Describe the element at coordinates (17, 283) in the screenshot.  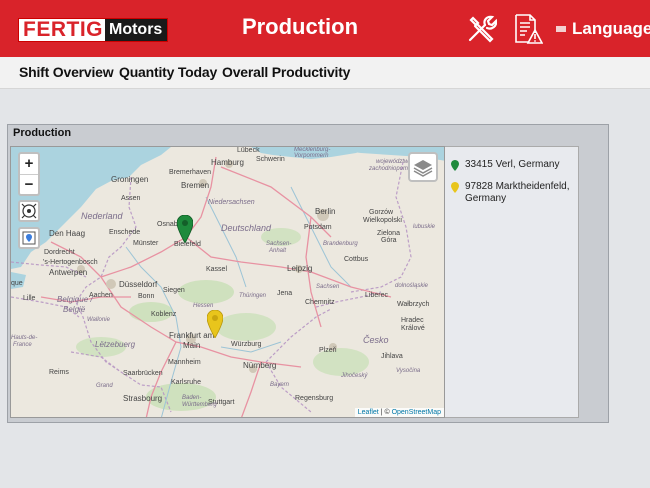
I see `map-label: que` at that location.